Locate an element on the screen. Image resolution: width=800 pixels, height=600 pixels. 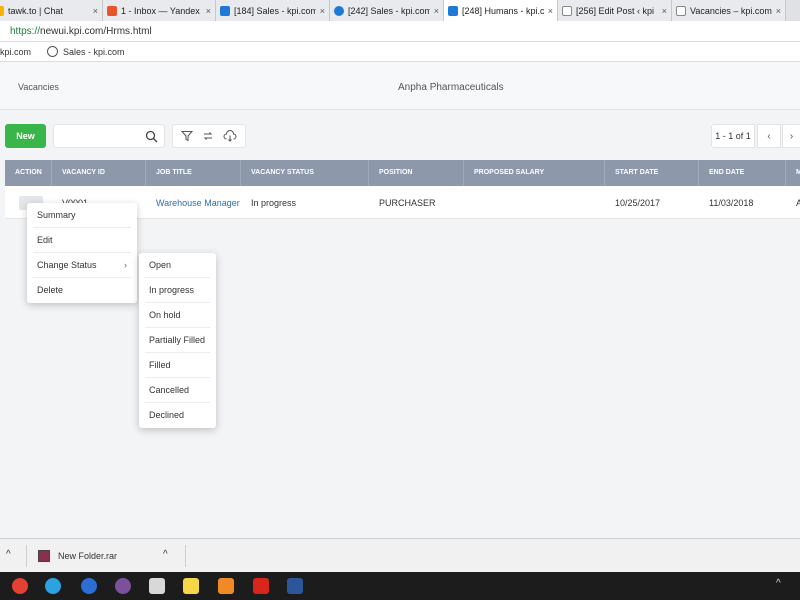
downloads-bar: ^ New Folder.rar ^ is located at coordinates (400, 555).